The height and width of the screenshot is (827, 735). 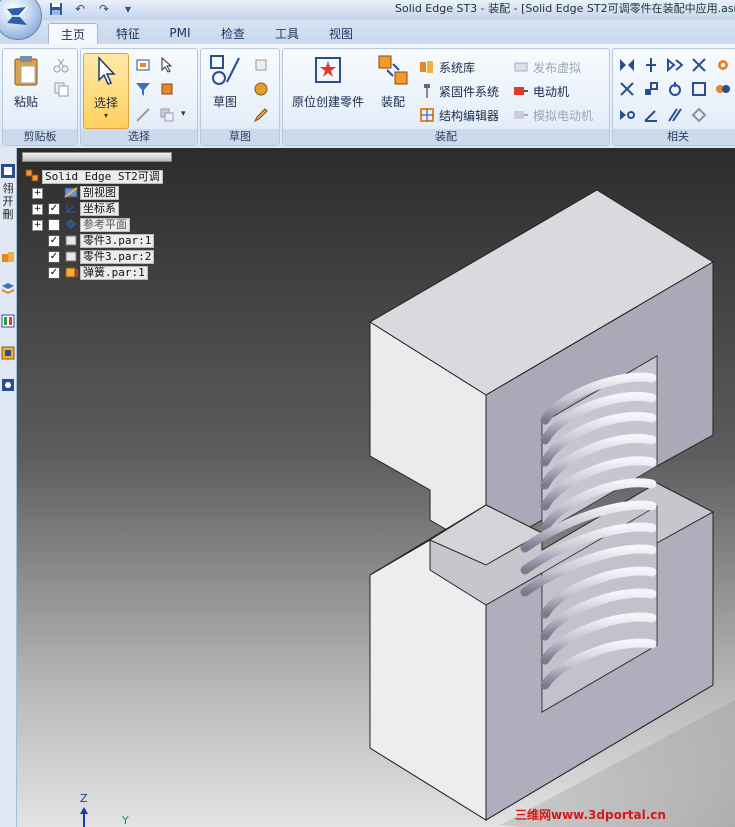 What do you see at coordinates (84, 817) in the screenshot?
I see `z-axis-arrow-icon` at bounding box center [84, 817].